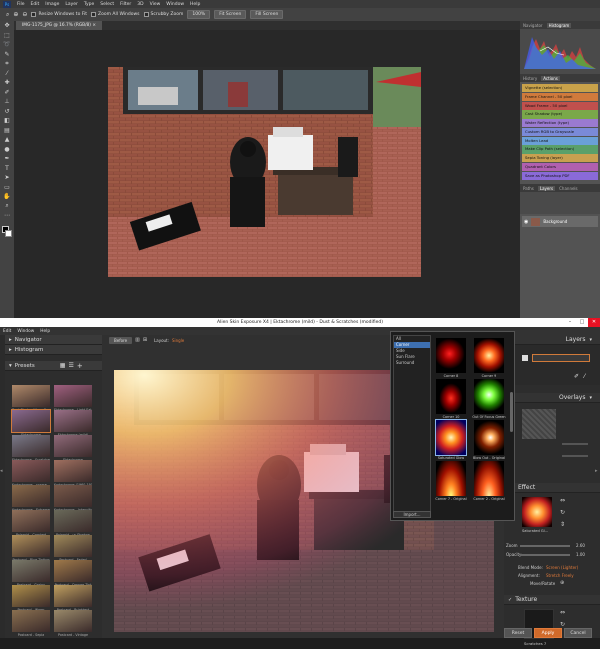  What do you see at coordinates (451, 358) in the screenshot?
I see `overlay-thumbnail: Corner 8` at bounding box center [451, 358].